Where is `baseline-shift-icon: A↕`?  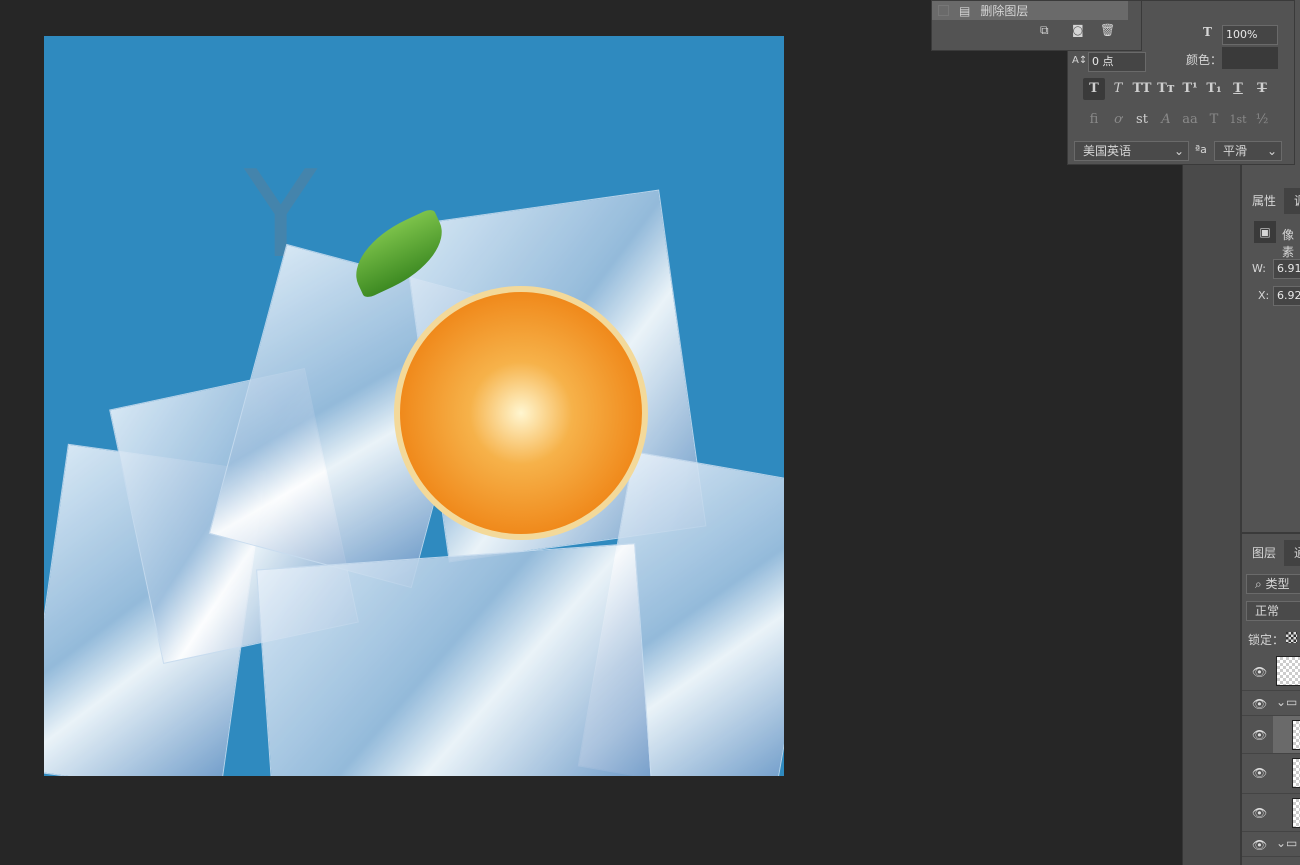
baseline-shift-icon: A↕ is located at coordinates (1080, 60).